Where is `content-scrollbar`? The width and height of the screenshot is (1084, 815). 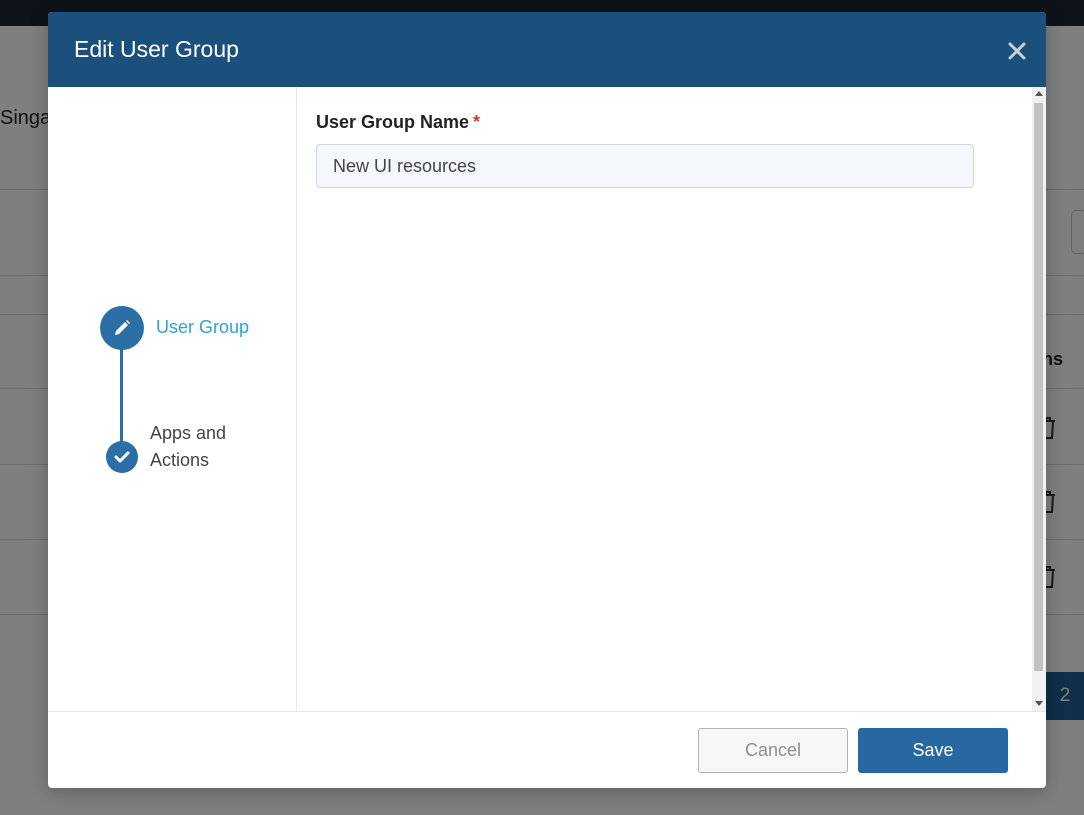 content-scrollbar is located at coordinates (1039, 399).